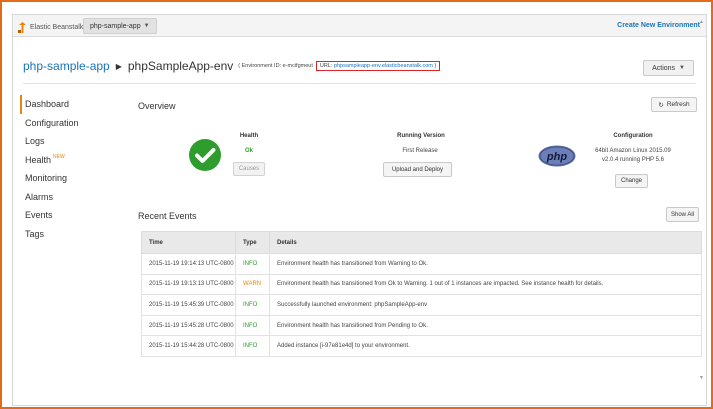 The image size is (713, 409). What do you see at coordinates (205, 155) in the screenshot?
I see `check-circle-icon` at bounding box center [205, 155].